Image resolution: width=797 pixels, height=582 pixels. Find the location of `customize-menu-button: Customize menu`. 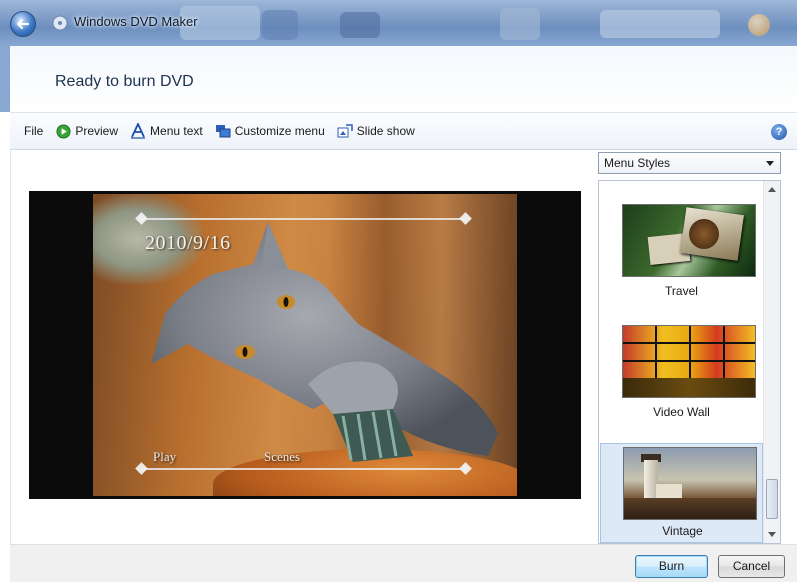

customize-menu-button: Customize menu is located at coordinates (270, 131).